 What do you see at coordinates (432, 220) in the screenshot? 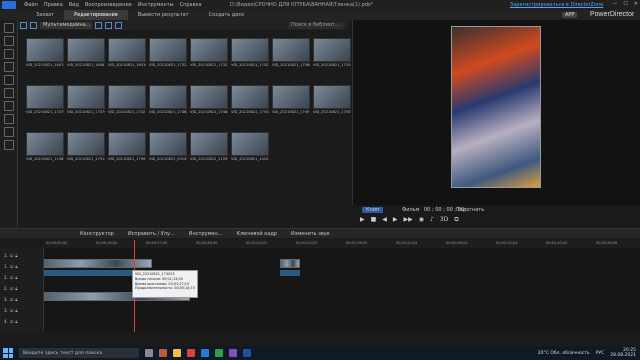
I see `volume-icon: ♪` at bounding box center [432, 220].